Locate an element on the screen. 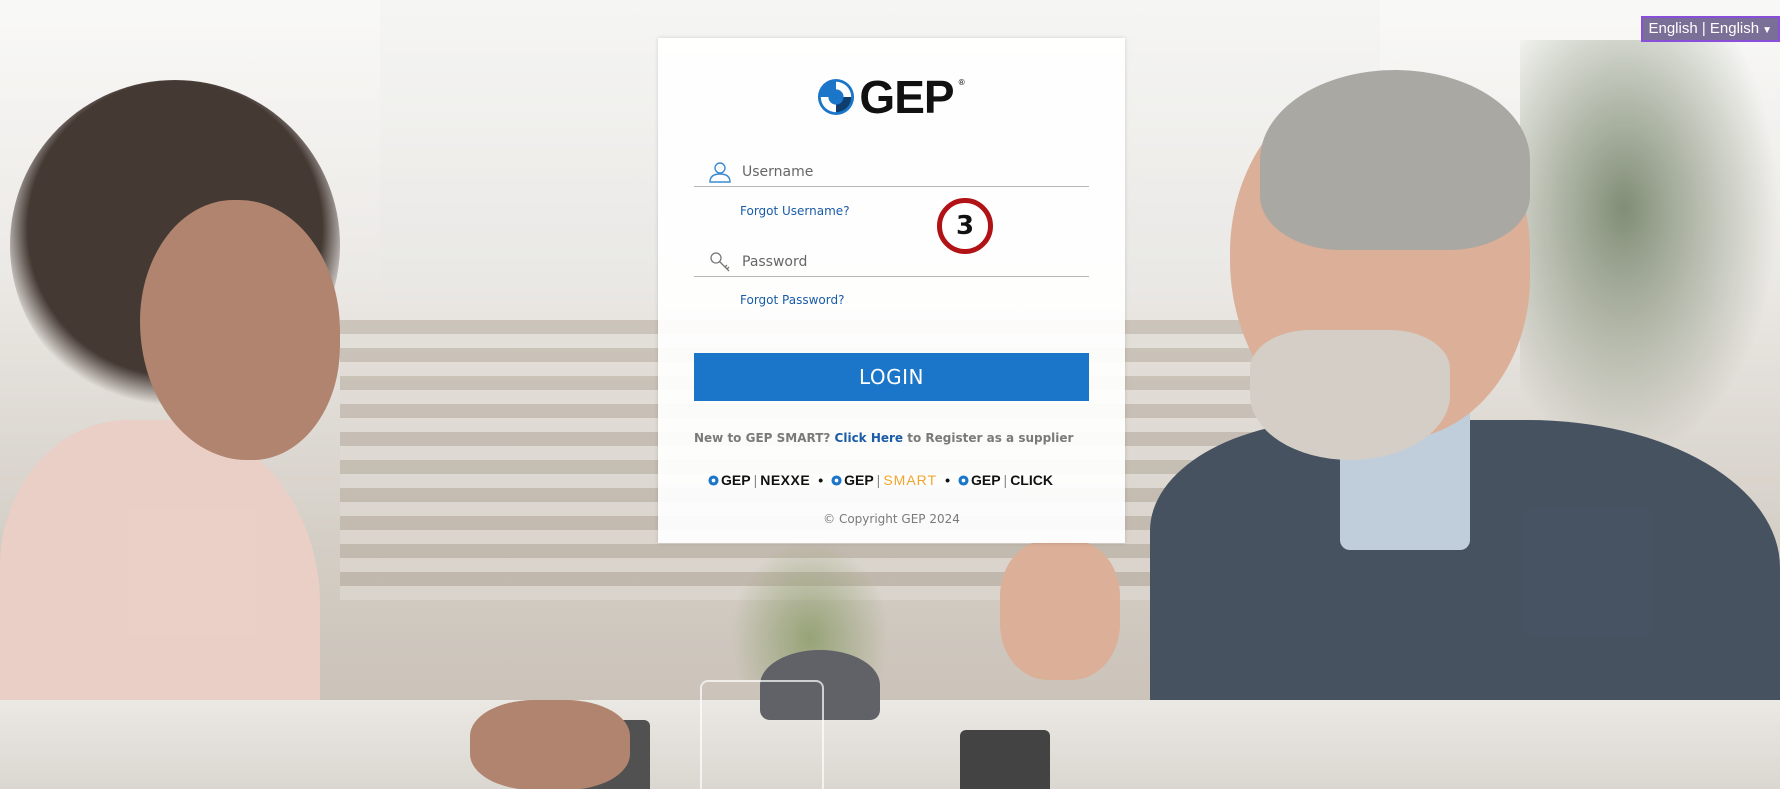 The height and width of the screenshot is (789, 1780). step-marker: 3 is located at coordinates (965, 226).